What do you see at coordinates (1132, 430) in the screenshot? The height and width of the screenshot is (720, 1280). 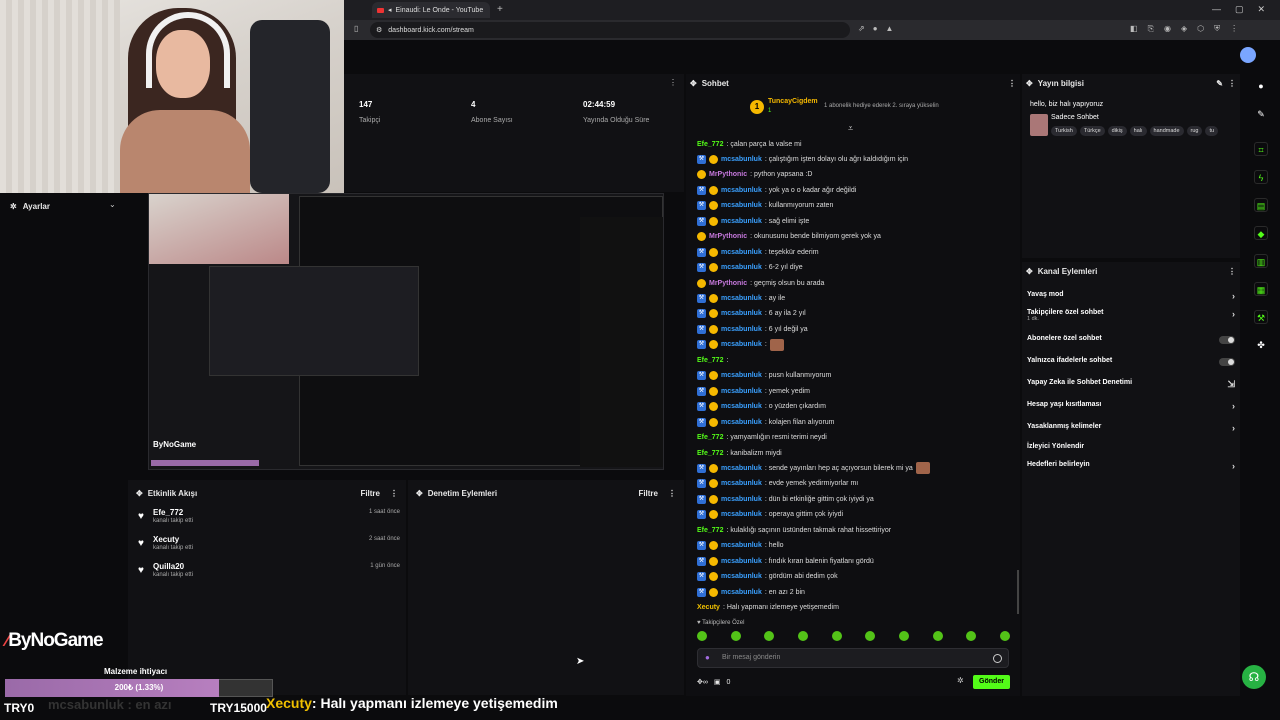 I see `channel-action-item: Yasaklanmış kelimeler ›` at bounding box center [1132, 430].